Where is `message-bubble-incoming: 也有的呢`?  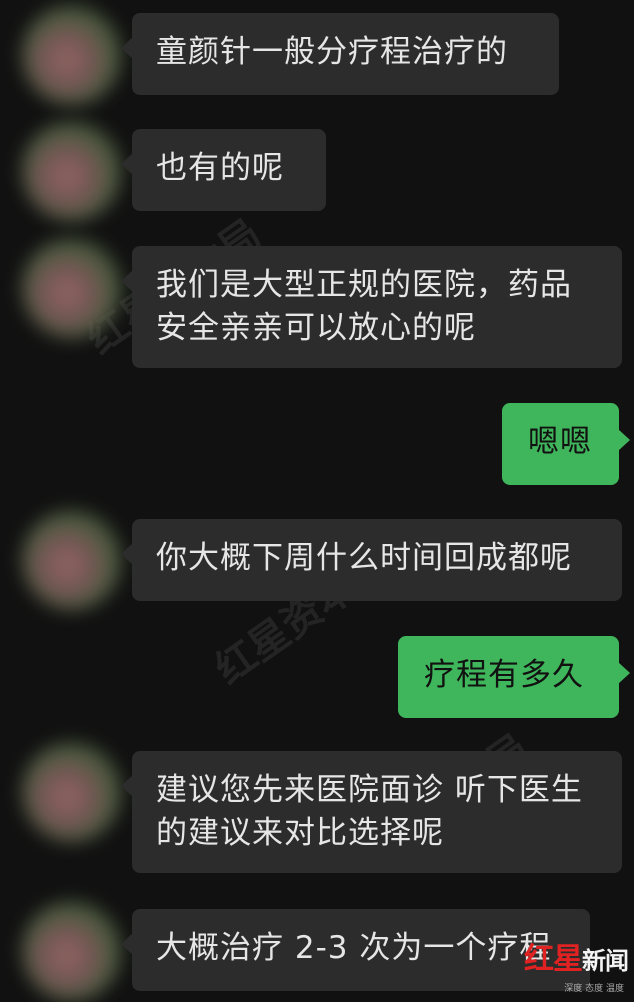
message-bubble-incoming: 也有的呢 is located at coordinates (223, 170).